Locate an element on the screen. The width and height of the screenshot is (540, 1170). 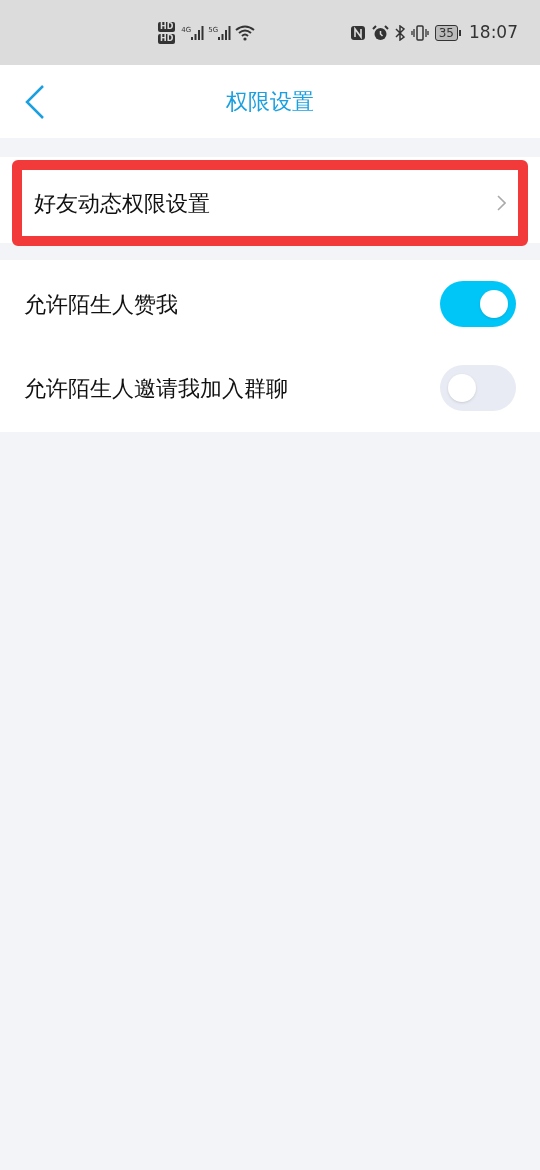
status-time: 18:07 is located at coordinates (493, 32).